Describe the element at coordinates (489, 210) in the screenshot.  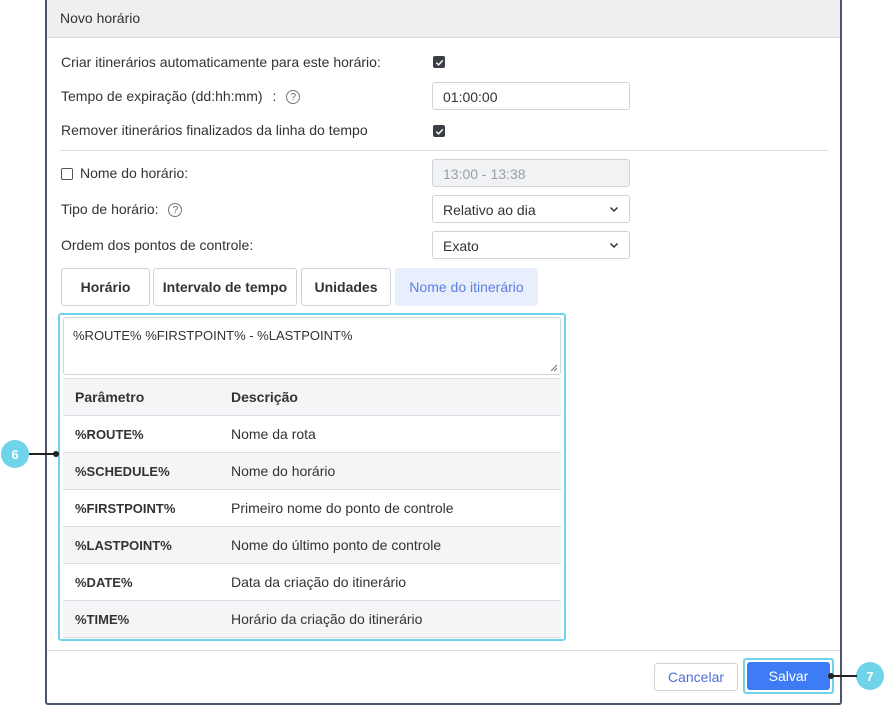
I see `schedule-type-value: Relativo ao dia` at that location.